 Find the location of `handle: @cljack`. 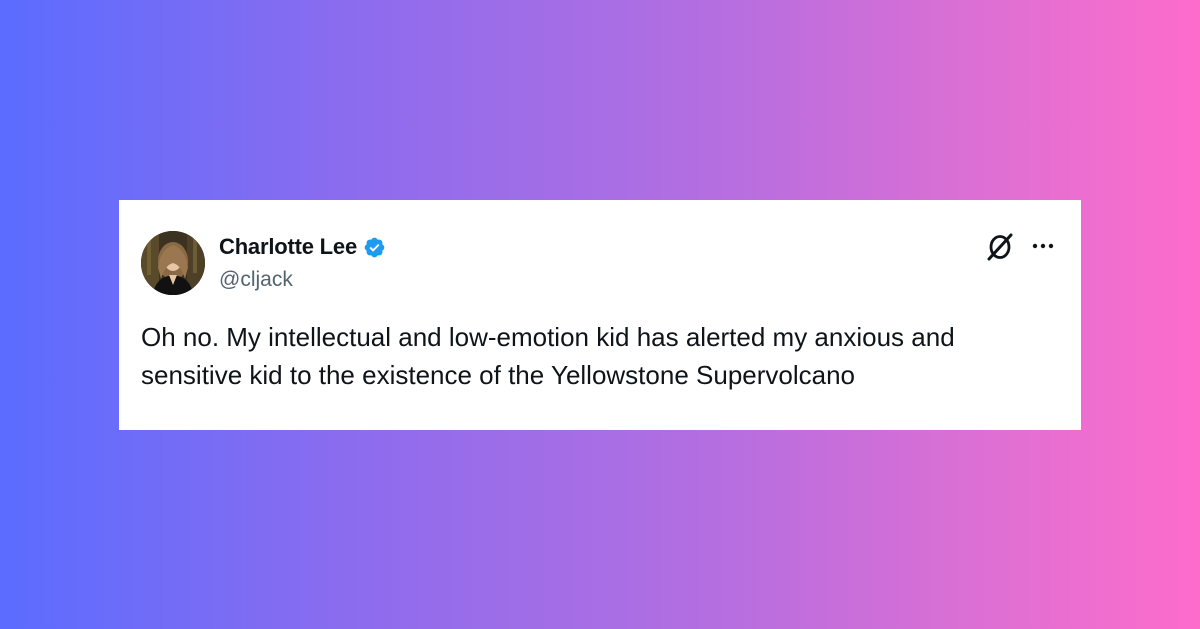

handle: @cljack is located at coordinates (256, 280).